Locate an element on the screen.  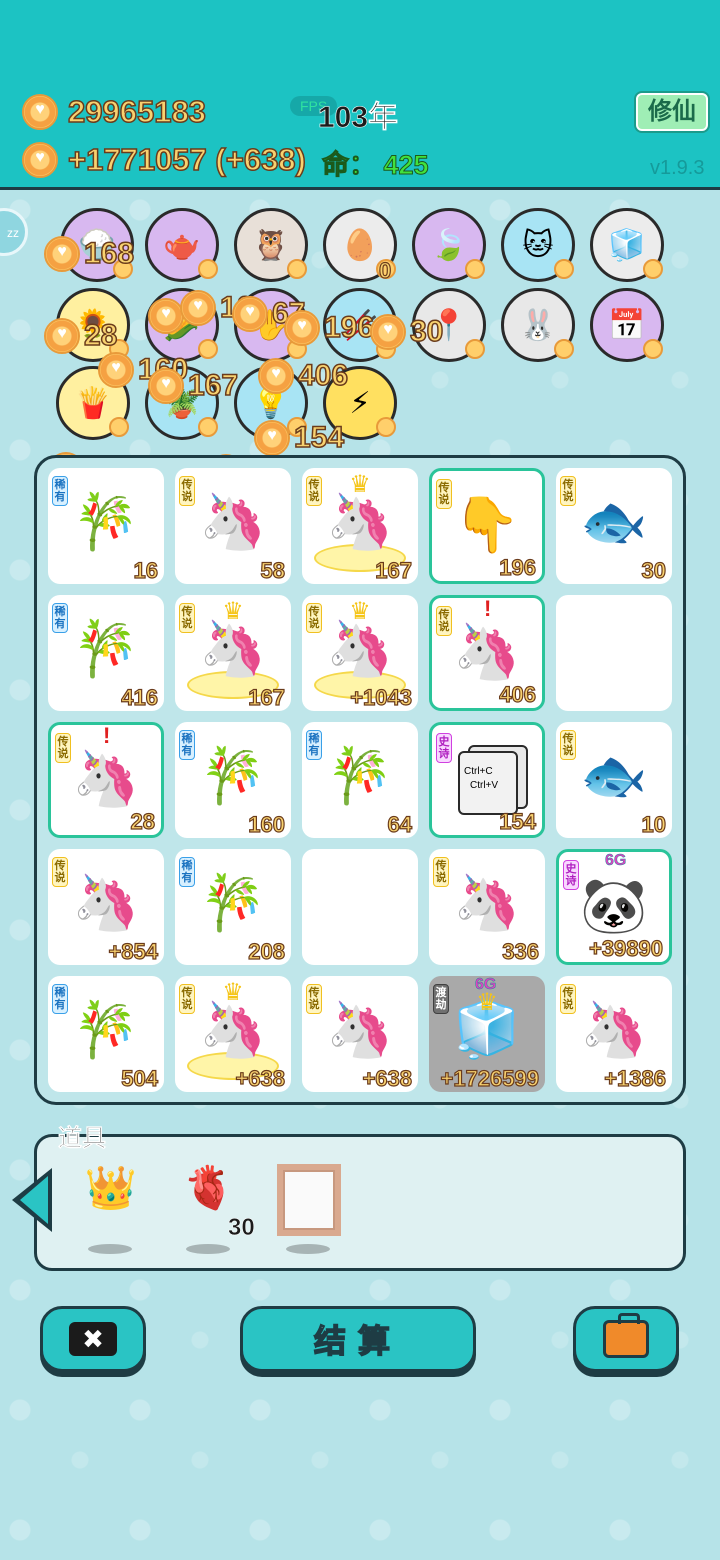
grid-cell: 🧊 ♛ 6G 渡劫 +1726599 is located at coordinates (487, 1034).